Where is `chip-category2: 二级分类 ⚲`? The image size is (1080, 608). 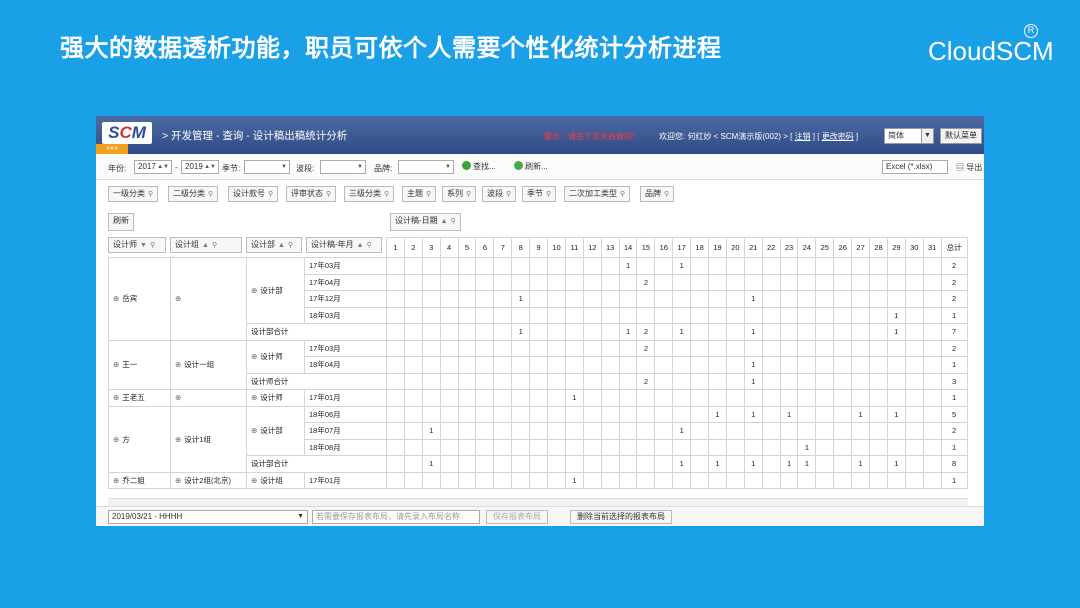
chip-category2: 二级分类 ⚲ is located at coordinates (193, 194).